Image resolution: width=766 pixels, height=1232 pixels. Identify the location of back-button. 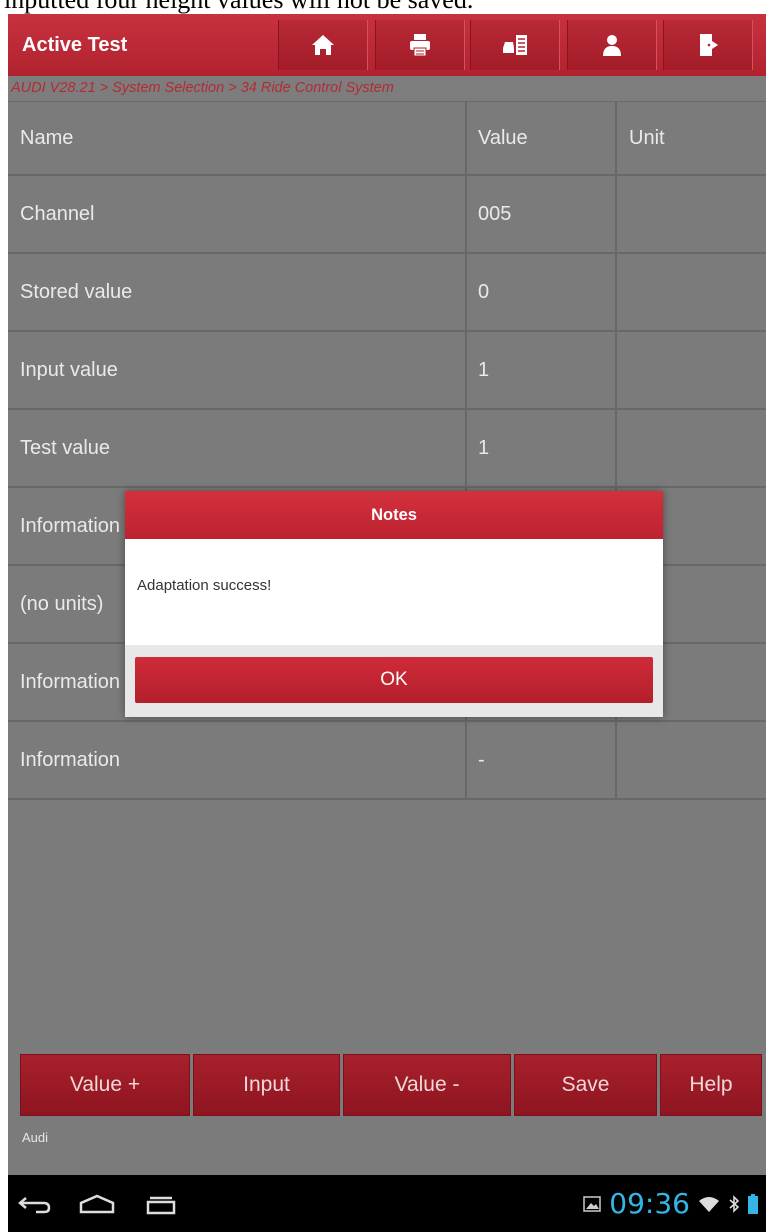
(34, 1204).